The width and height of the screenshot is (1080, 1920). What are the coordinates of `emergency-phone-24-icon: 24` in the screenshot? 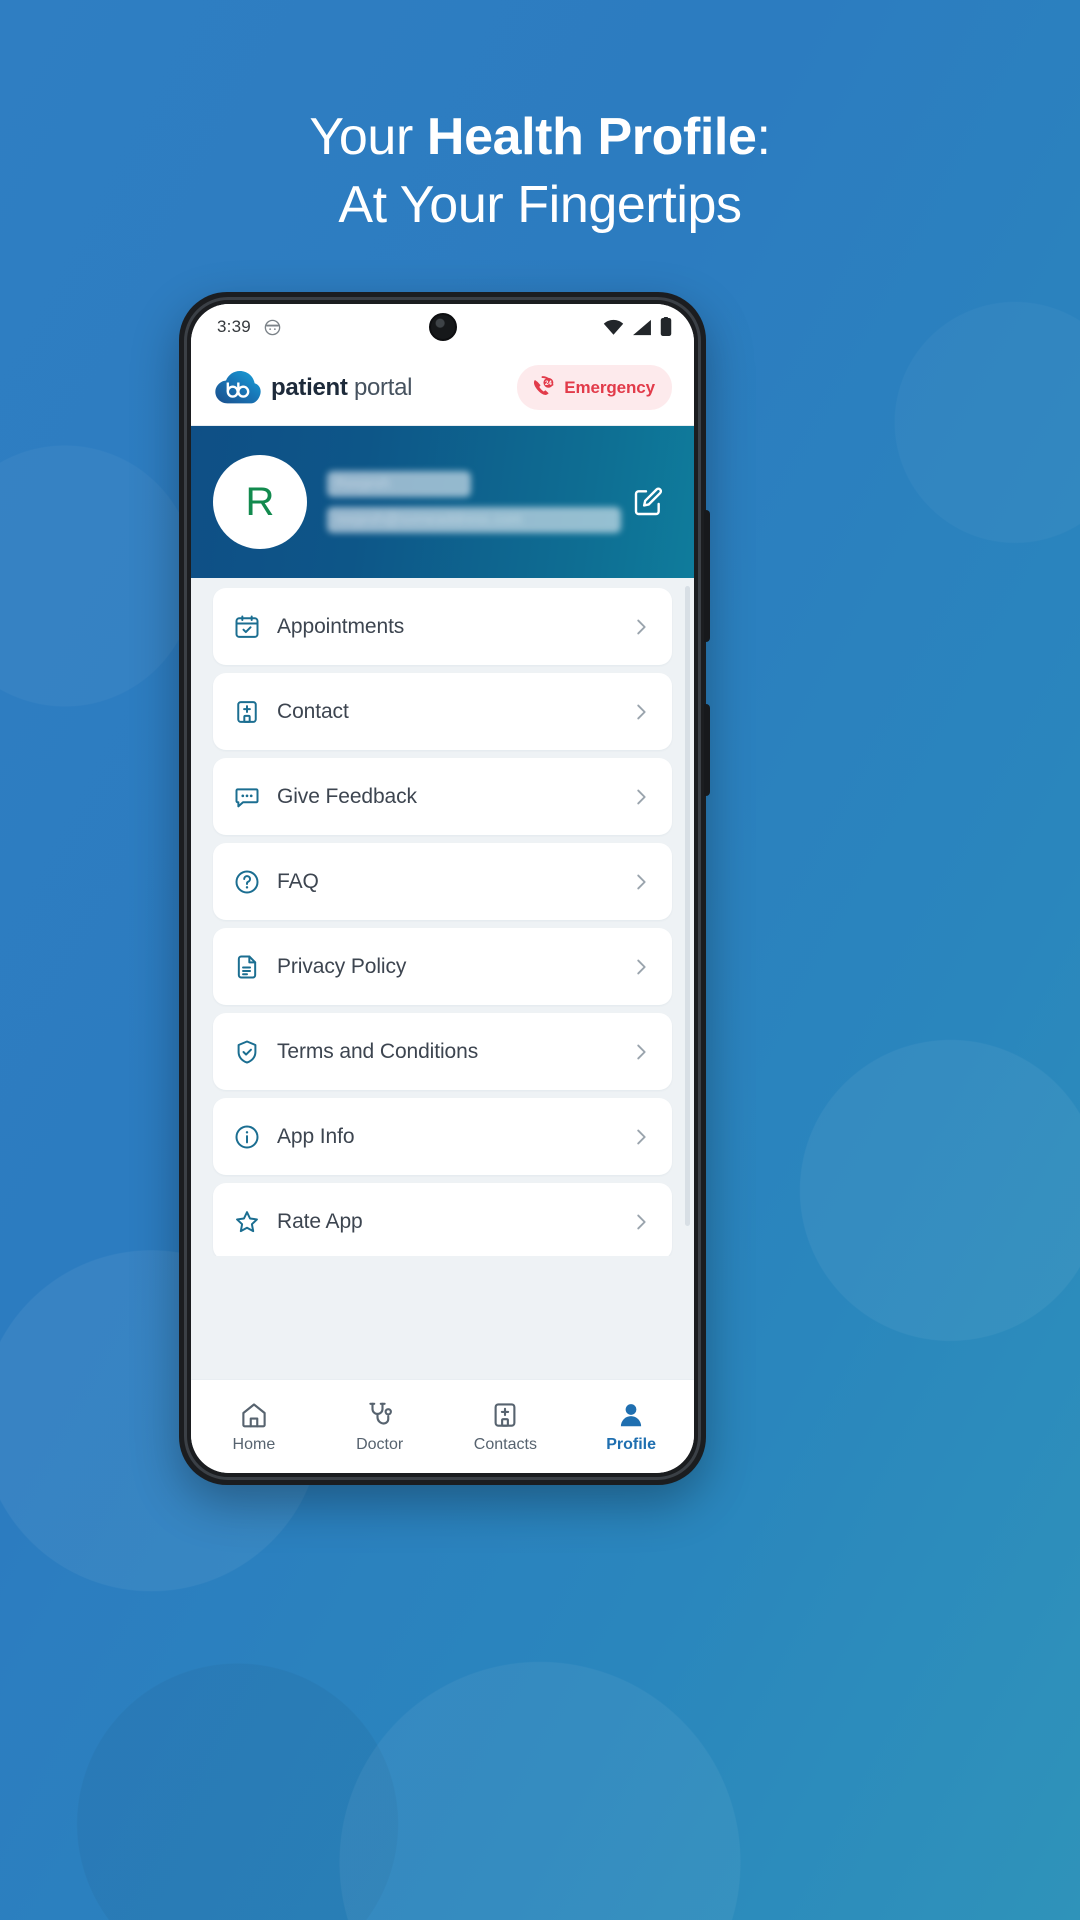 It's located at (542, 387).